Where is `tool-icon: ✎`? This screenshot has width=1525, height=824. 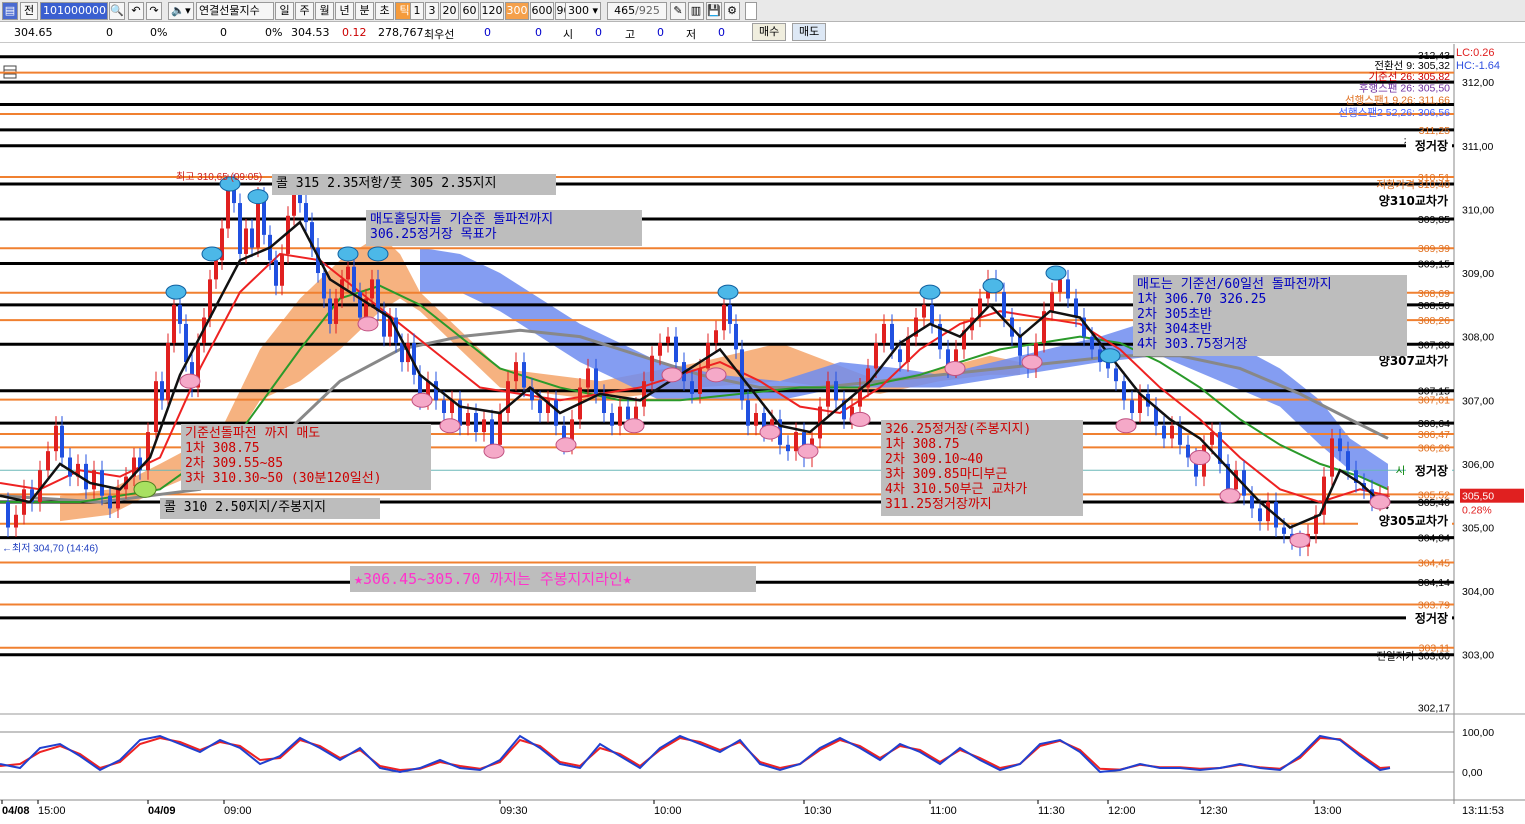
tool-icon: ✎ is located at coordinates (678, 11).